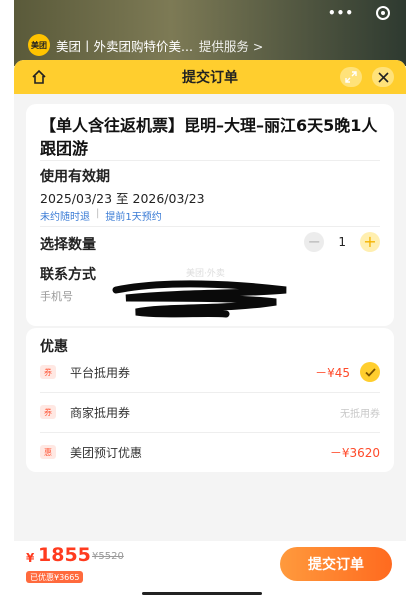 Image resolution: width=418 pixels, height=601 pixels. Describe the element at coordinates (340, 13) in the screenshot. I see `more-dots: •••` at that location.